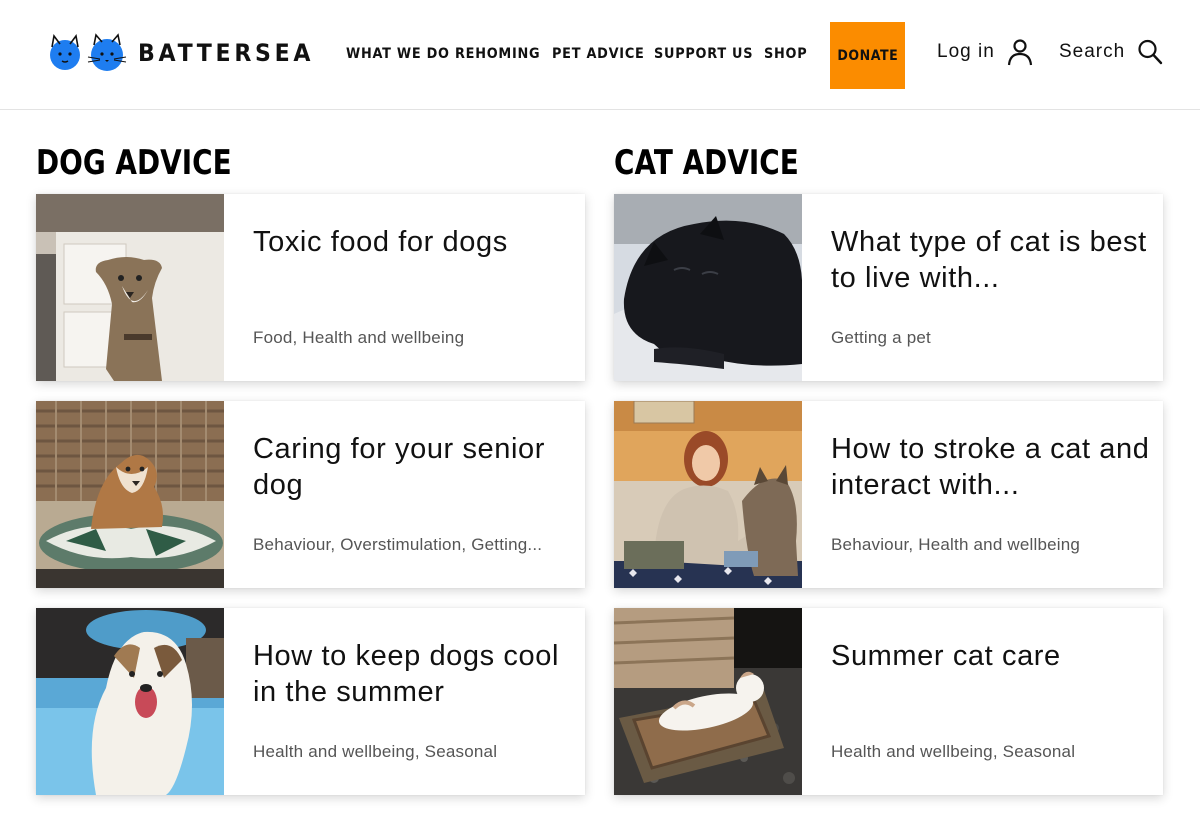  Describe the element at coordinates (785, 54) in the screenshot. I see `nav-shop: SHOP` at that location.